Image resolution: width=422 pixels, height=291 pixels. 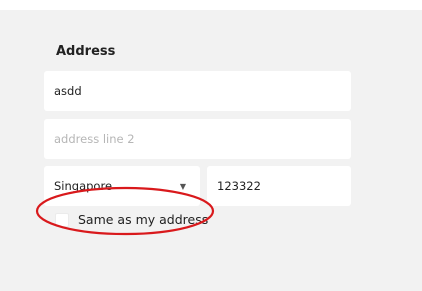 I want to click on caret-down-icon: ▼, so click(x=182, y=186).